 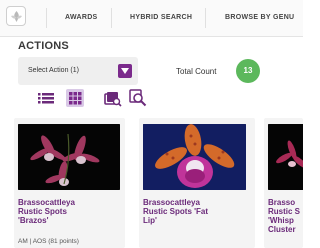 What do you see at coordinates (125, 71) in the screenshot?
I see `chevron-down-icon` at bounding box center [125, 71].